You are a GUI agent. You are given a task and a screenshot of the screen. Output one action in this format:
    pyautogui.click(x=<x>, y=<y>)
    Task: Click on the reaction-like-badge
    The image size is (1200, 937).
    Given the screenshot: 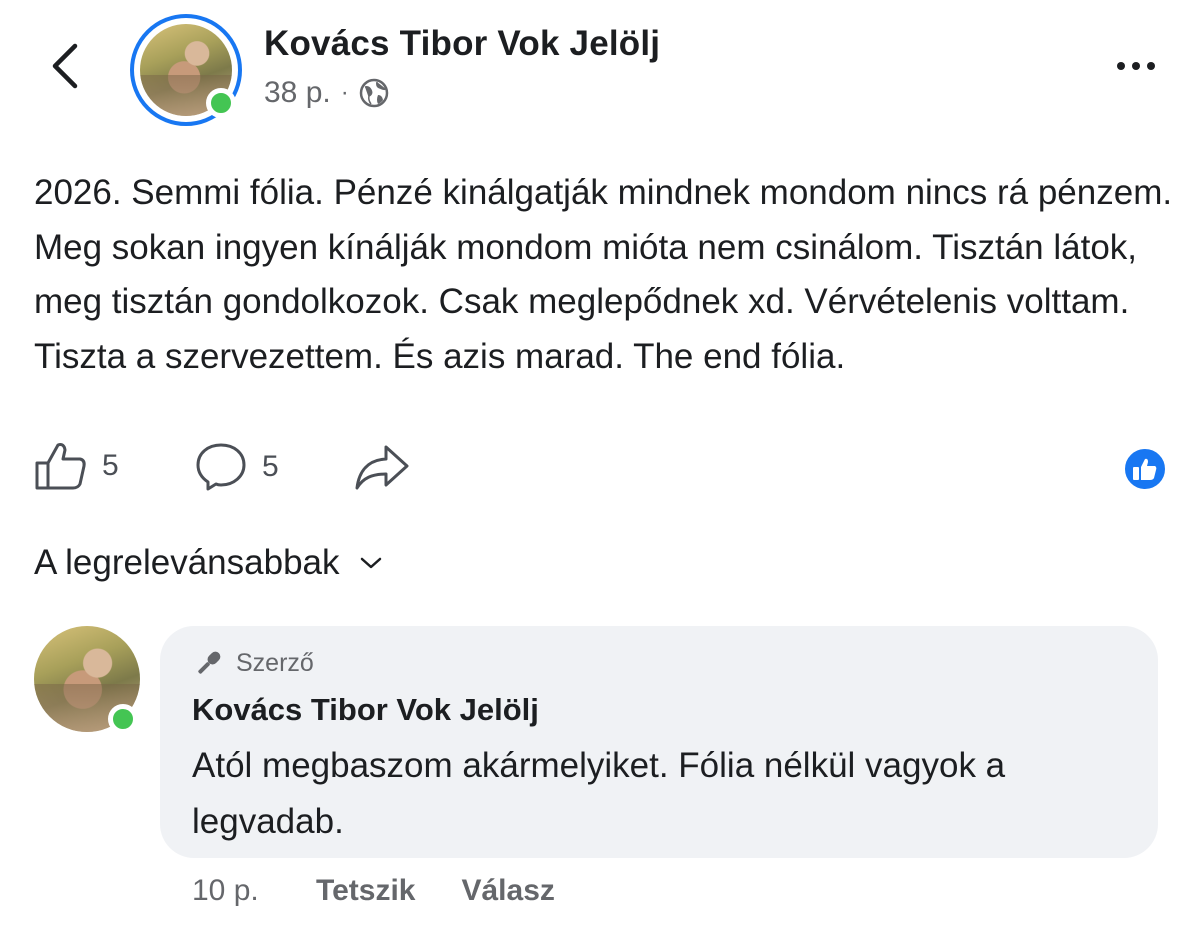 What is the action you would take?
    pyautogui.click(x=1145, y=469)
    